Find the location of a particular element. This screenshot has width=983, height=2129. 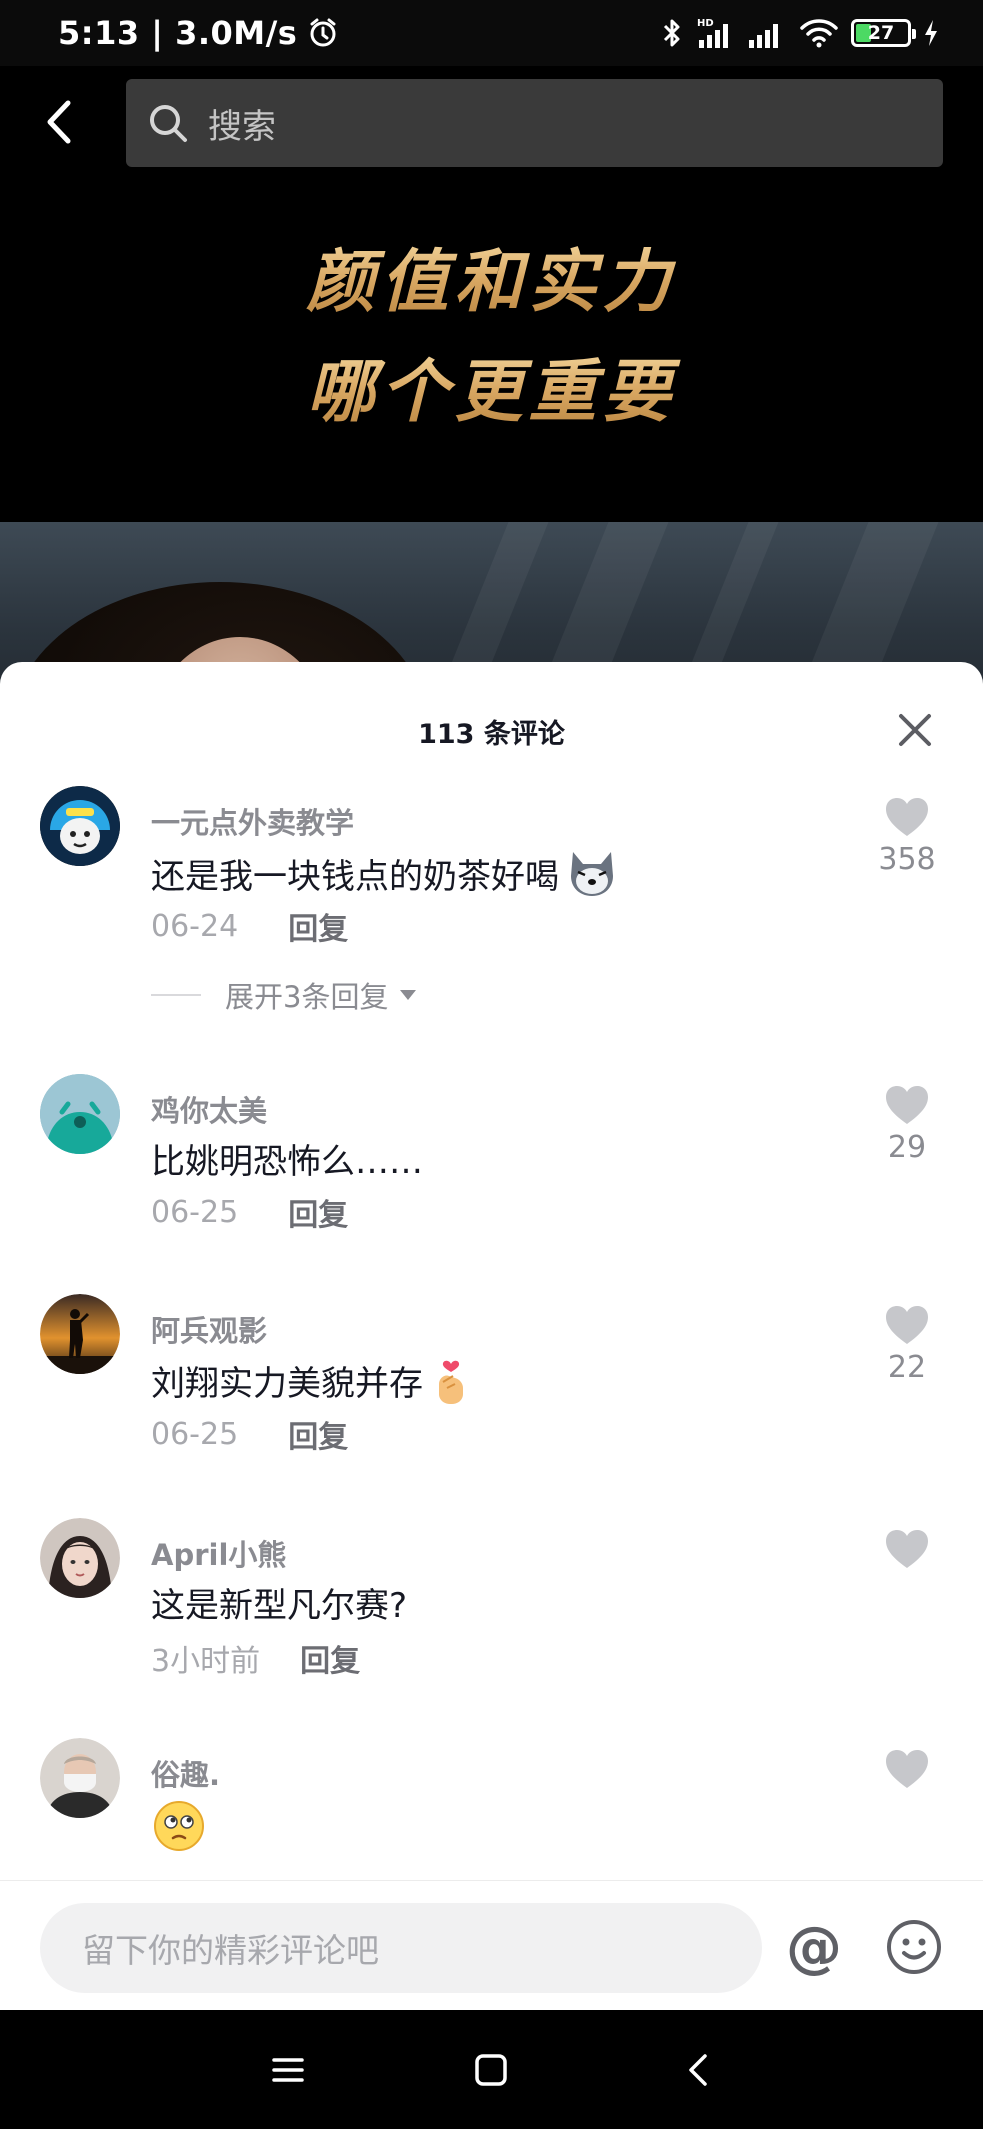

comment-username: 俗趣. is located at coordinates (185, 1773).